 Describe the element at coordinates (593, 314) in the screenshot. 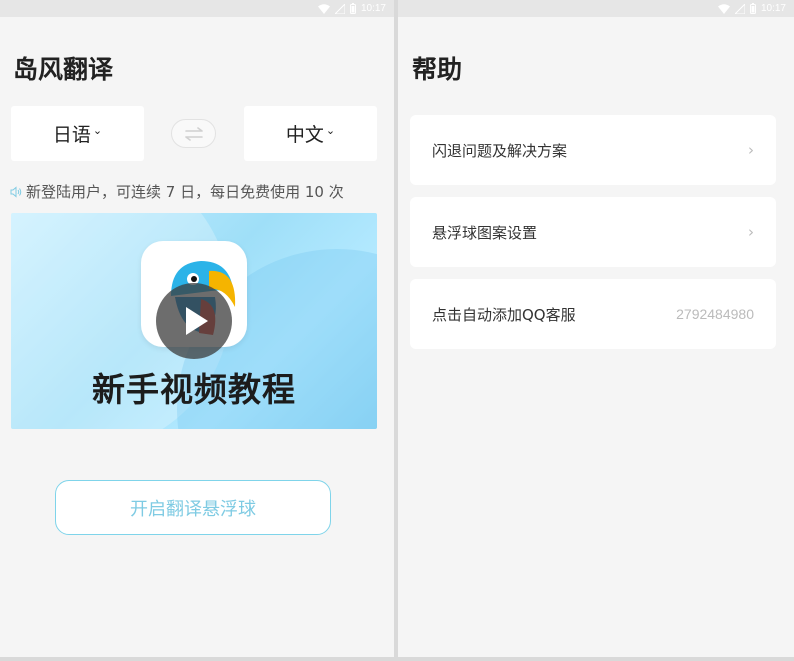

I see `help-item-add-qq-support: 点击自动添加QQ客服 2792484980` at that location.